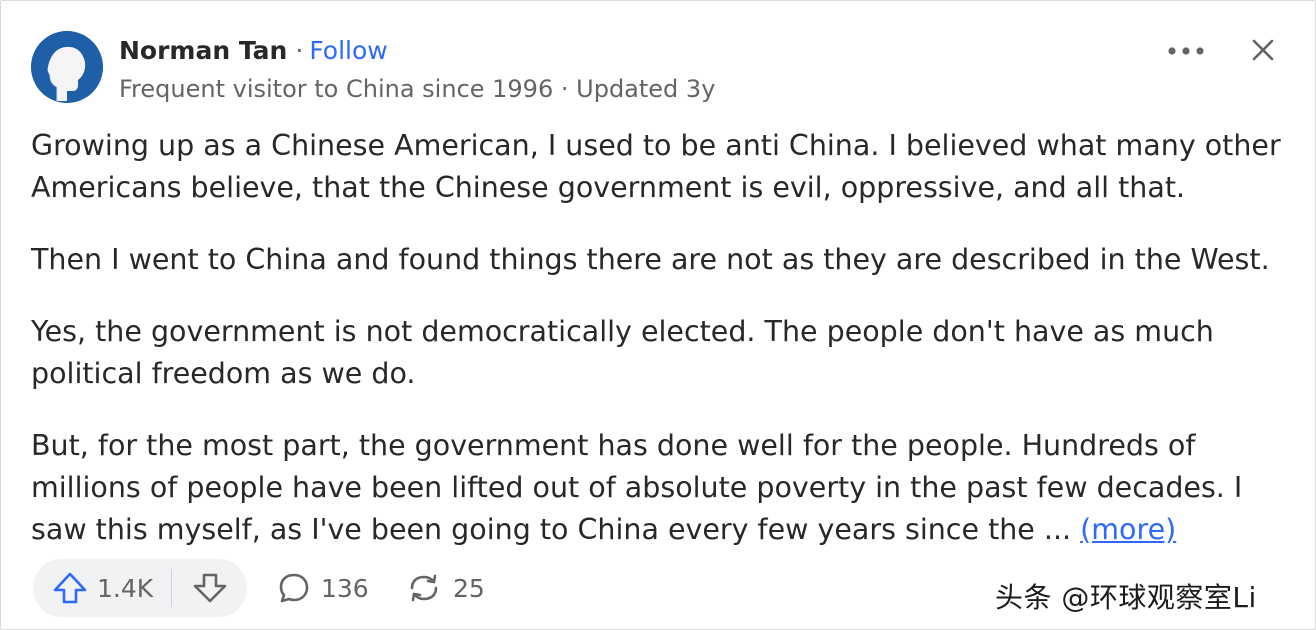 The height and width of the screenshot is (630, 1316). I want to click on vote-divider, so click(171, 588).